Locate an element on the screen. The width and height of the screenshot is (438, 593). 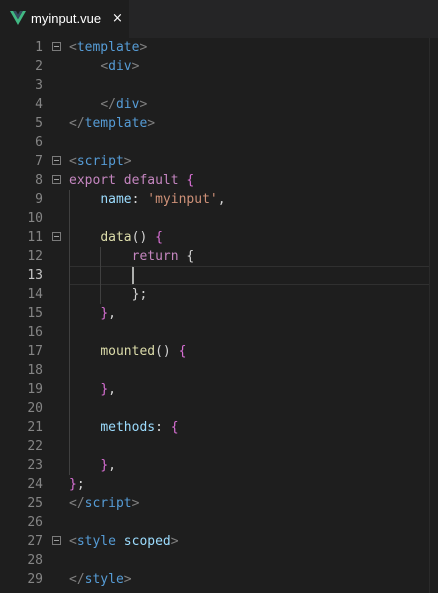
vertical-scrollbar is located at coordinates (433, 315).